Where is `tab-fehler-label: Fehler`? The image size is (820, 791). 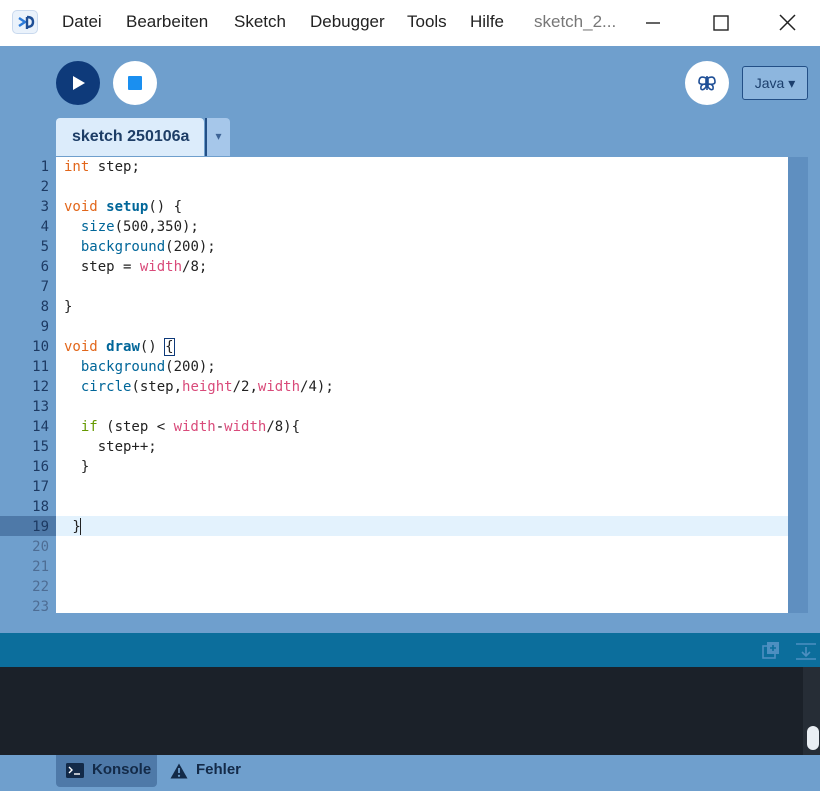 tab-fehler-label: Fehler is located at coordinates (219, 769).